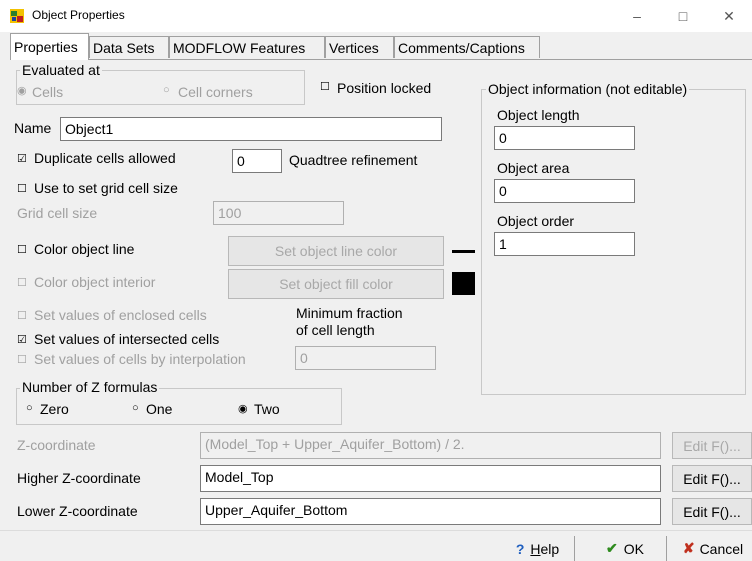  Describe the element at coordinates (56, 445) in the screenshot. I see `z-coordinate-label: Z-coordinate` at that location.